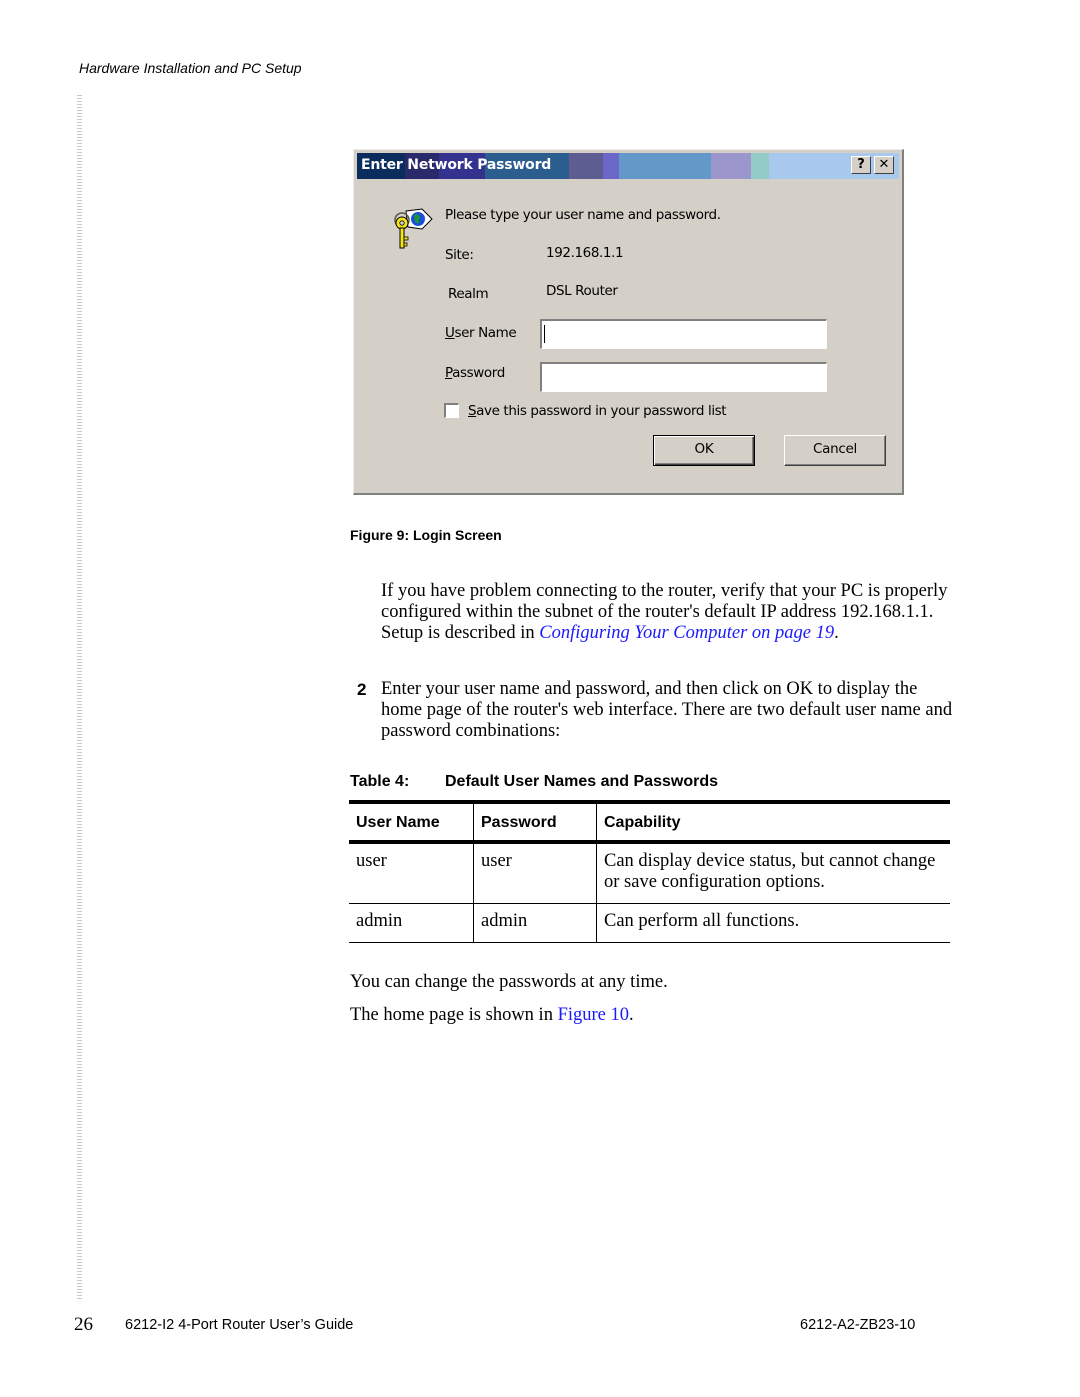 The width and height of the screenshot is (1080, 1397). Describe the element at coordinates (593, 1015) in the screenshot. I see `figure-10-link: Figure 10` at that location.